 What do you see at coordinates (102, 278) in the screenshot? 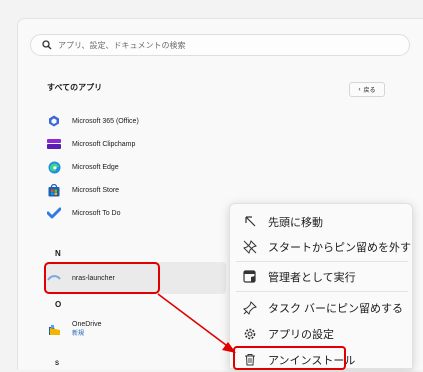
I see `highlight-box-nras-launcher` at bounding box center [102, 278].